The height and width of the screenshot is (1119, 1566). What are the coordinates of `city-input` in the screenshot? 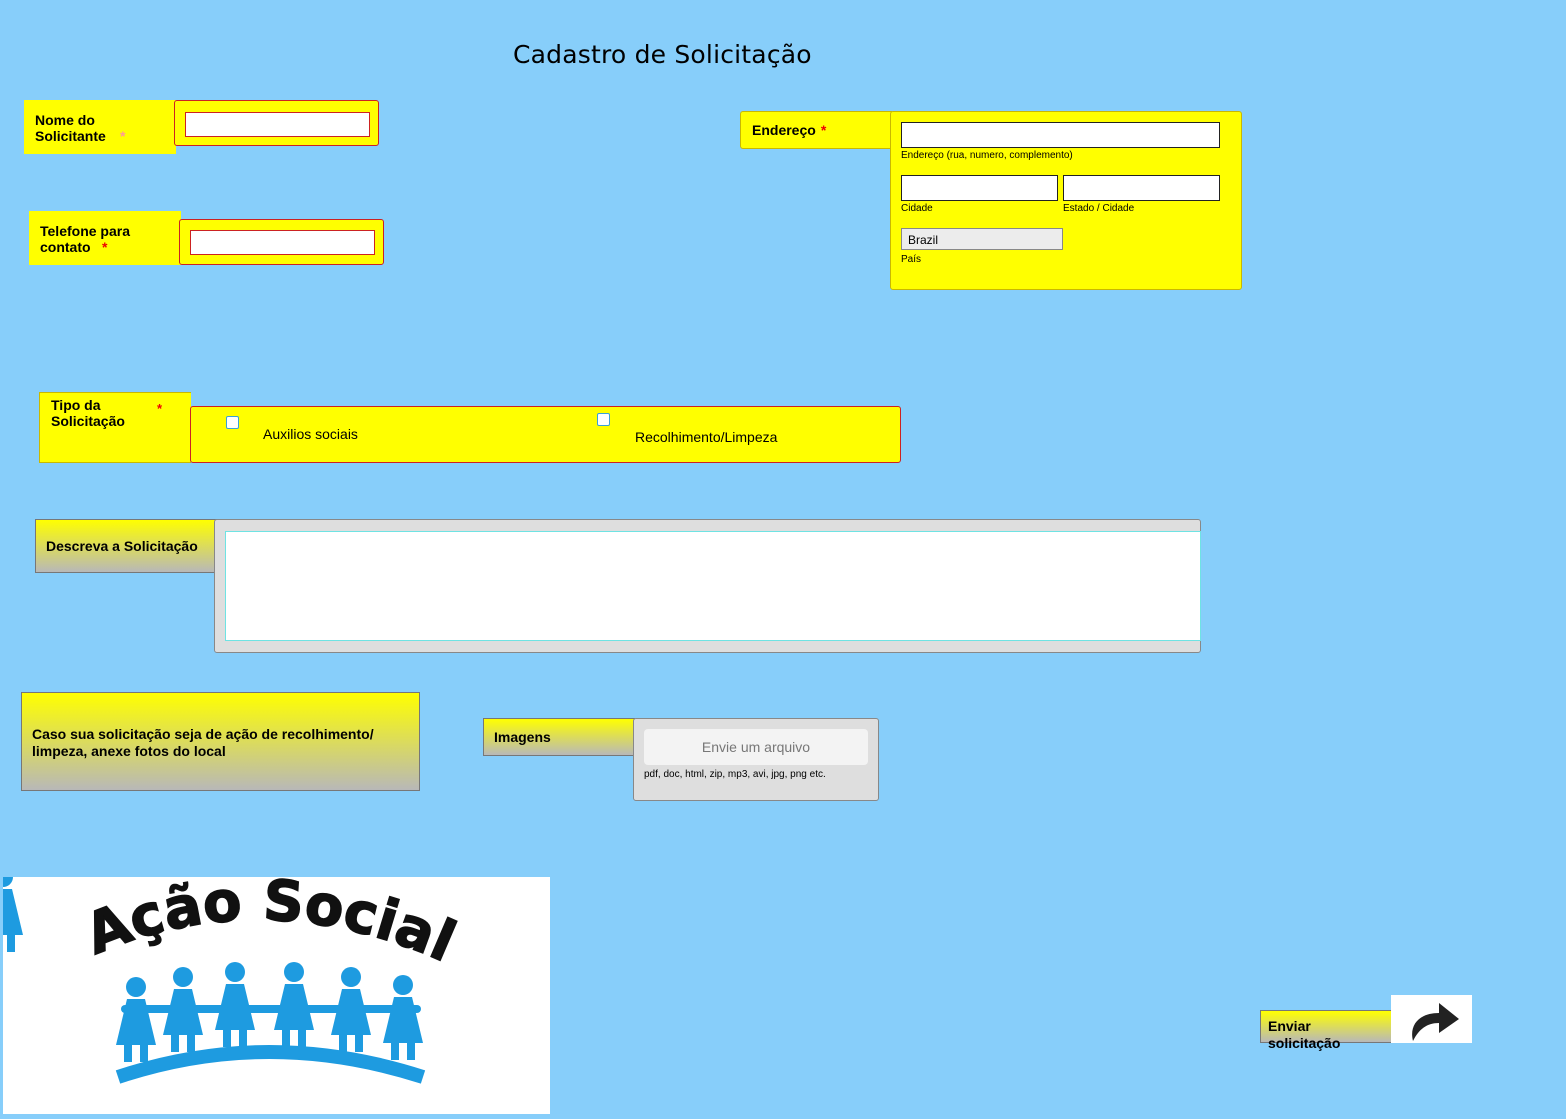 It's located at (979, 188).